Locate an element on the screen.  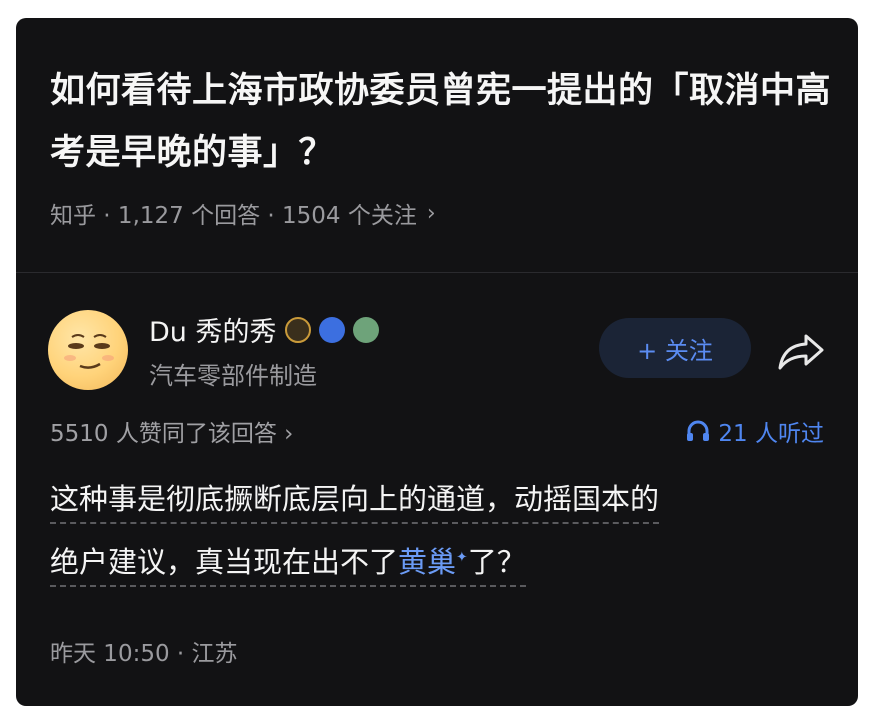
answer-line-1: 这种事是彻底撅断底层向上的通道，动摇国本的 is located at coordinates (355, 503).